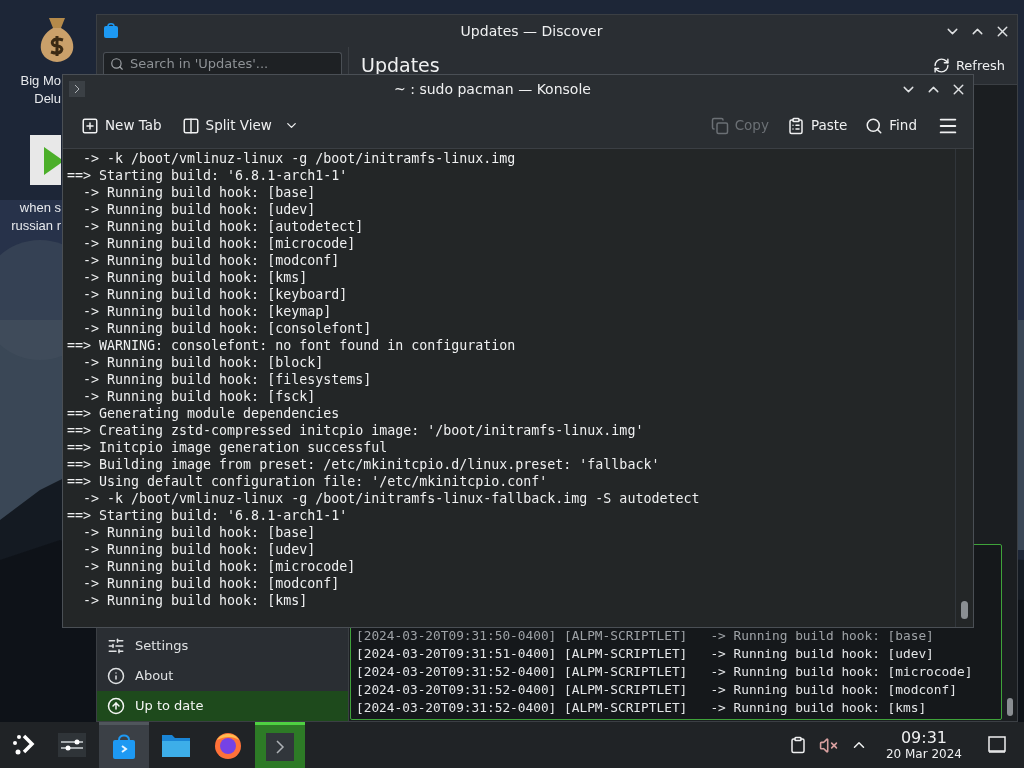 Image resolution: width=1024 pixels, height=768 pixels. I want to click on terminal-line: -> -k /boot/vmlinuz-linux -g /boot/initramfs-linux-fallback.img -S autodetect, so click(391, 498).